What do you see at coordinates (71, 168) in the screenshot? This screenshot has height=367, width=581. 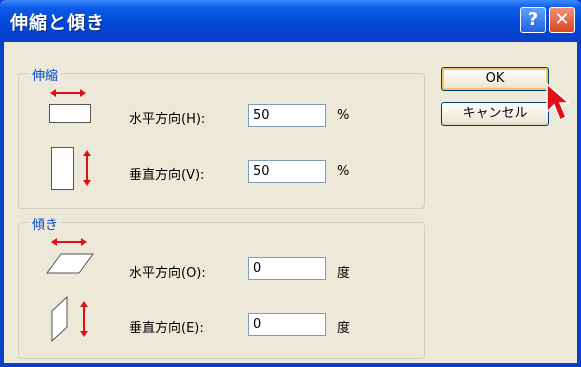 I see `scale-vertical-icon` at bounding box center [71, 168].